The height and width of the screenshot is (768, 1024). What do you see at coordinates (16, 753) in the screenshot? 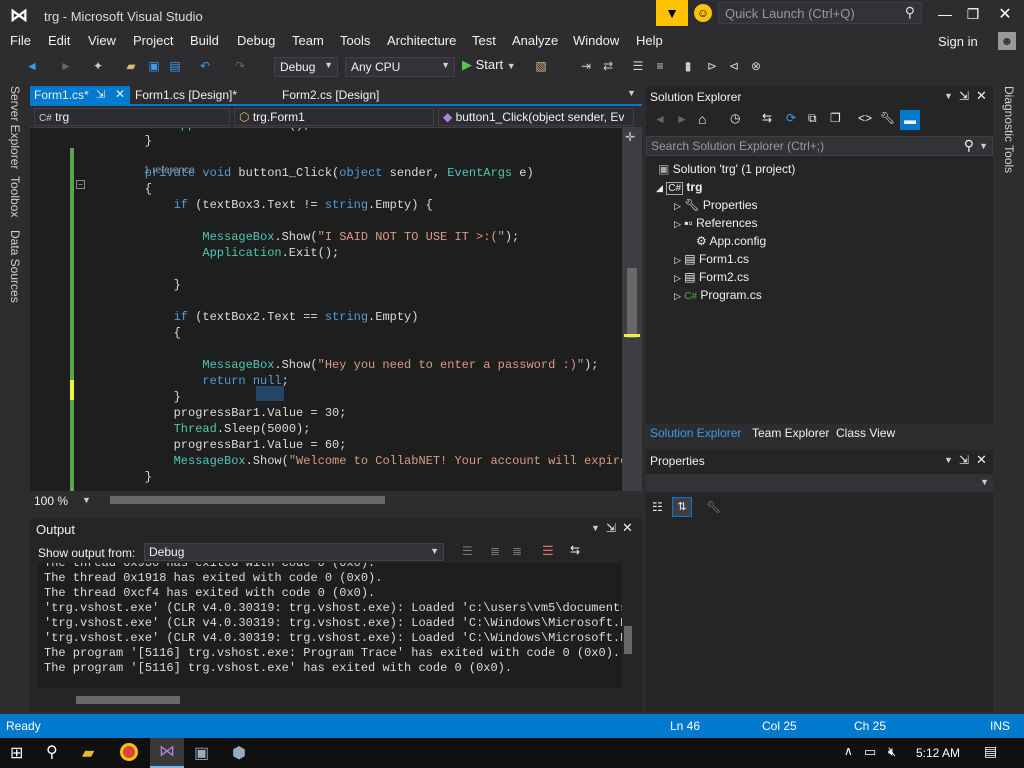
I see `windows-start-icon: ⊞` at bounding box center [16, 753].